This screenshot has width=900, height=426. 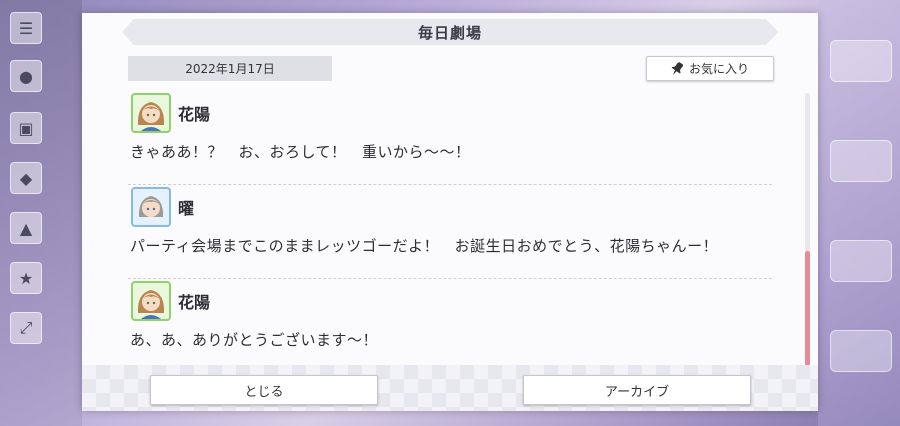 I want to click on dialog-header: 毎日劇場, so click(x=450, y=32).